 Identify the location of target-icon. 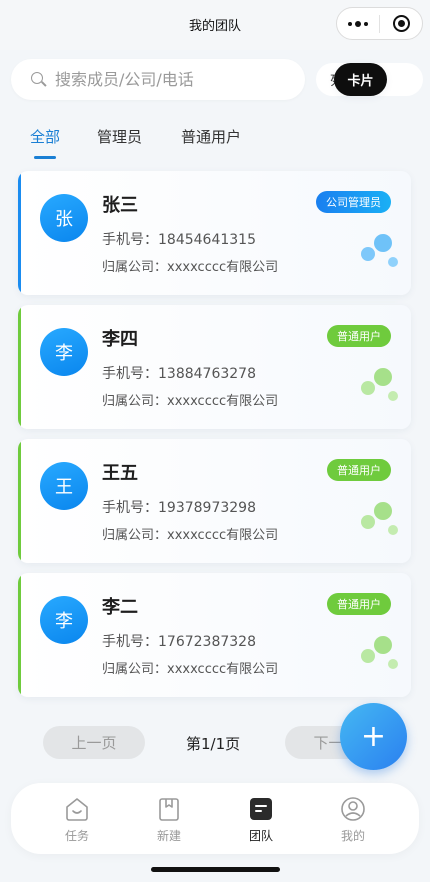
(401, 23).